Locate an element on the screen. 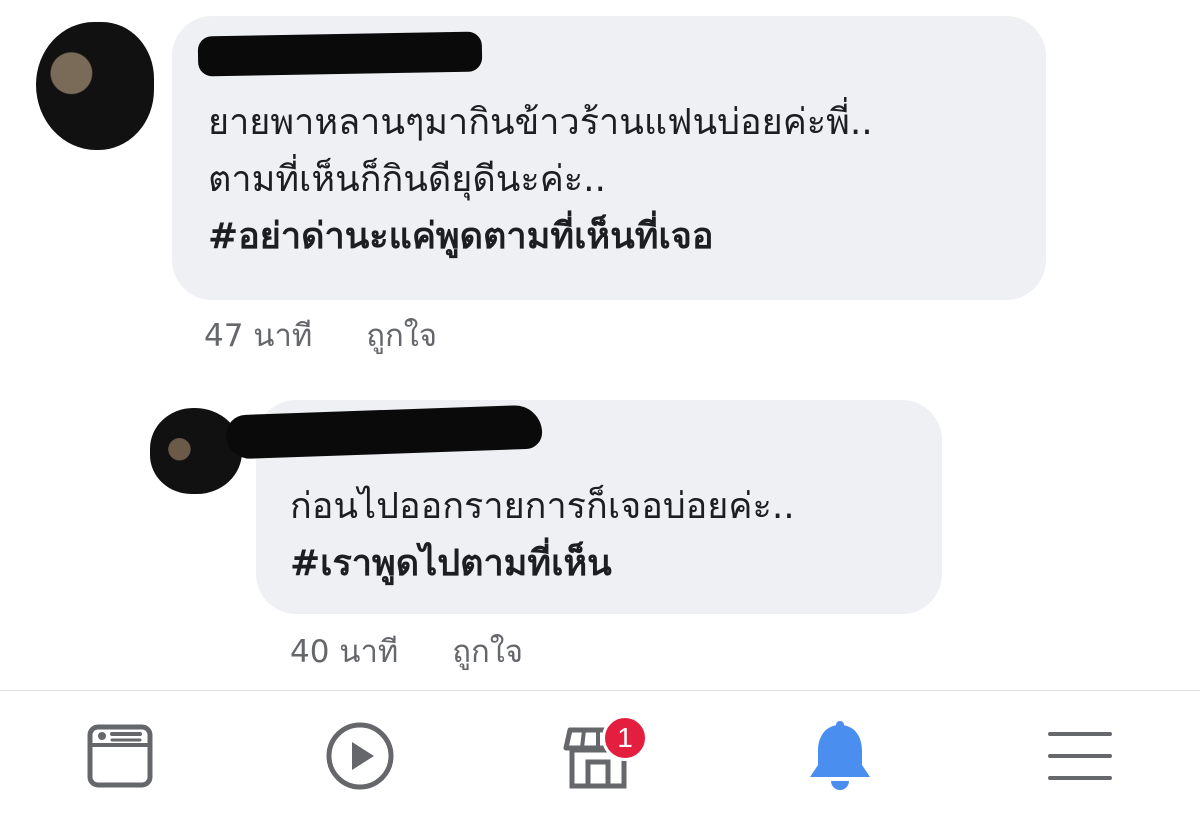 The image size is (1200, 820). nav-notifications is located at coordinates (840, 755).